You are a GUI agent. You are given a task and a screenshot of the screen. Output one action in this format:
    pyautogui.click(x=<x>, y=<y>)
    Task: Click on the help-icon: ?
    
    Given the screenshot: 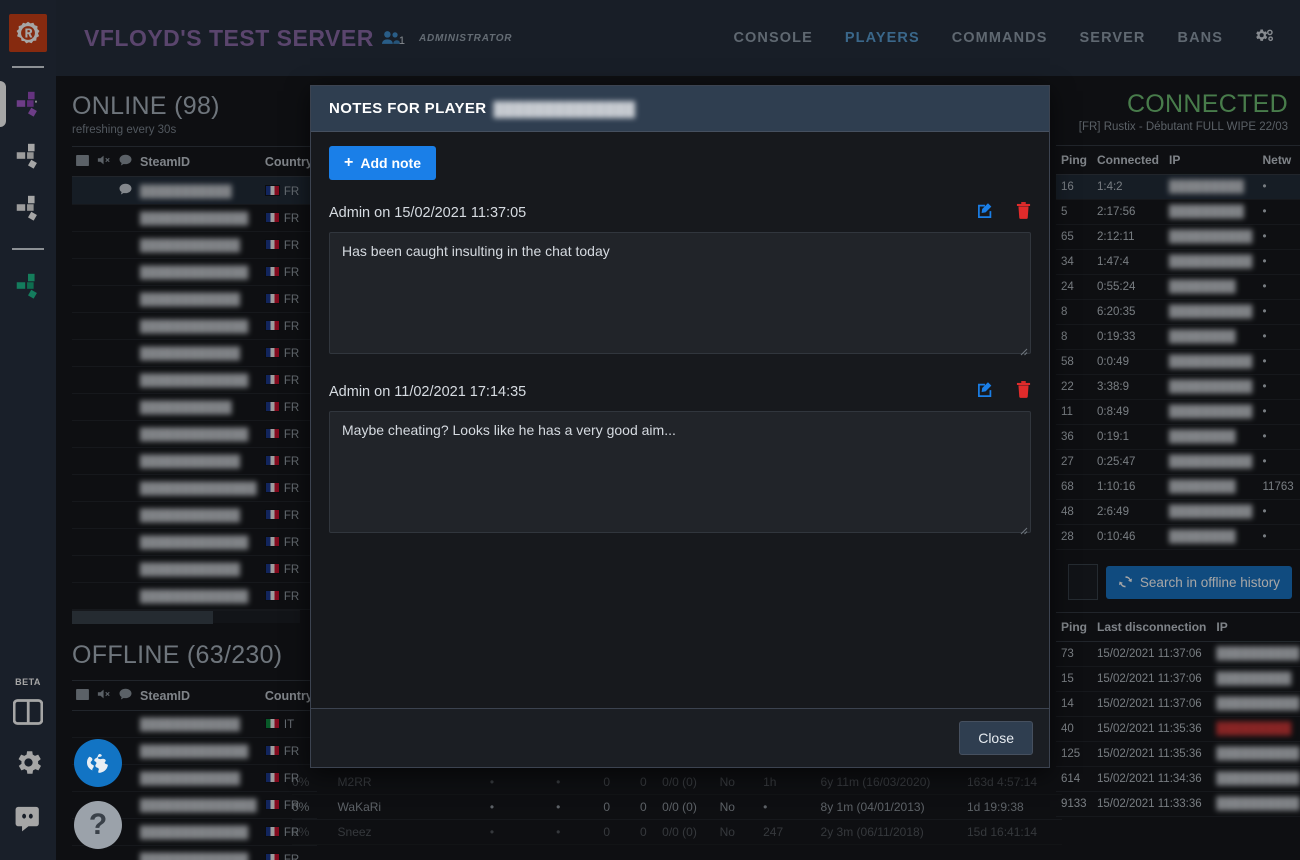 What is the action you would take?
    pyautogui.click(x=98, y=825)
    